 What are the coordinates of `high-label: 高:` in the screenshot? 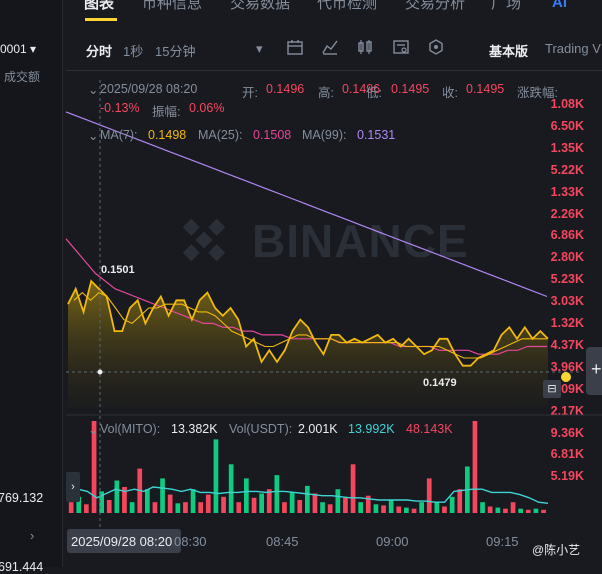 It's located at (326, 93).